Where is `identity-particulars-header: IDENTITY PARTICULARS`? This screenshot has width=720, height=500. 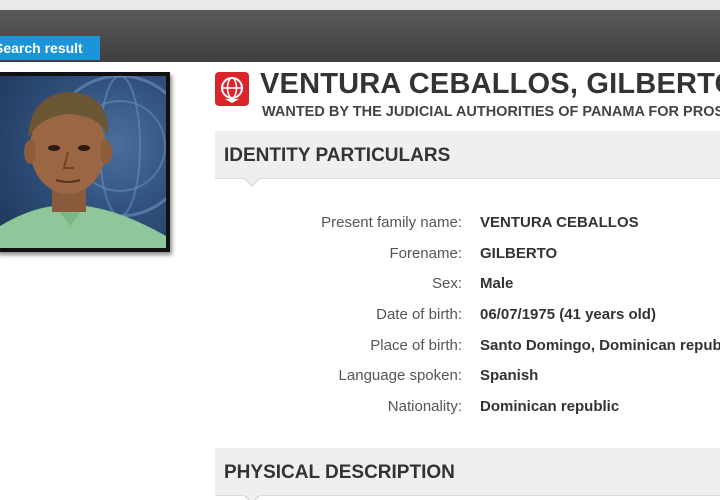
identity-particulars-header: IDENTITY PARTICULARS is located at coordinates (467, 159).